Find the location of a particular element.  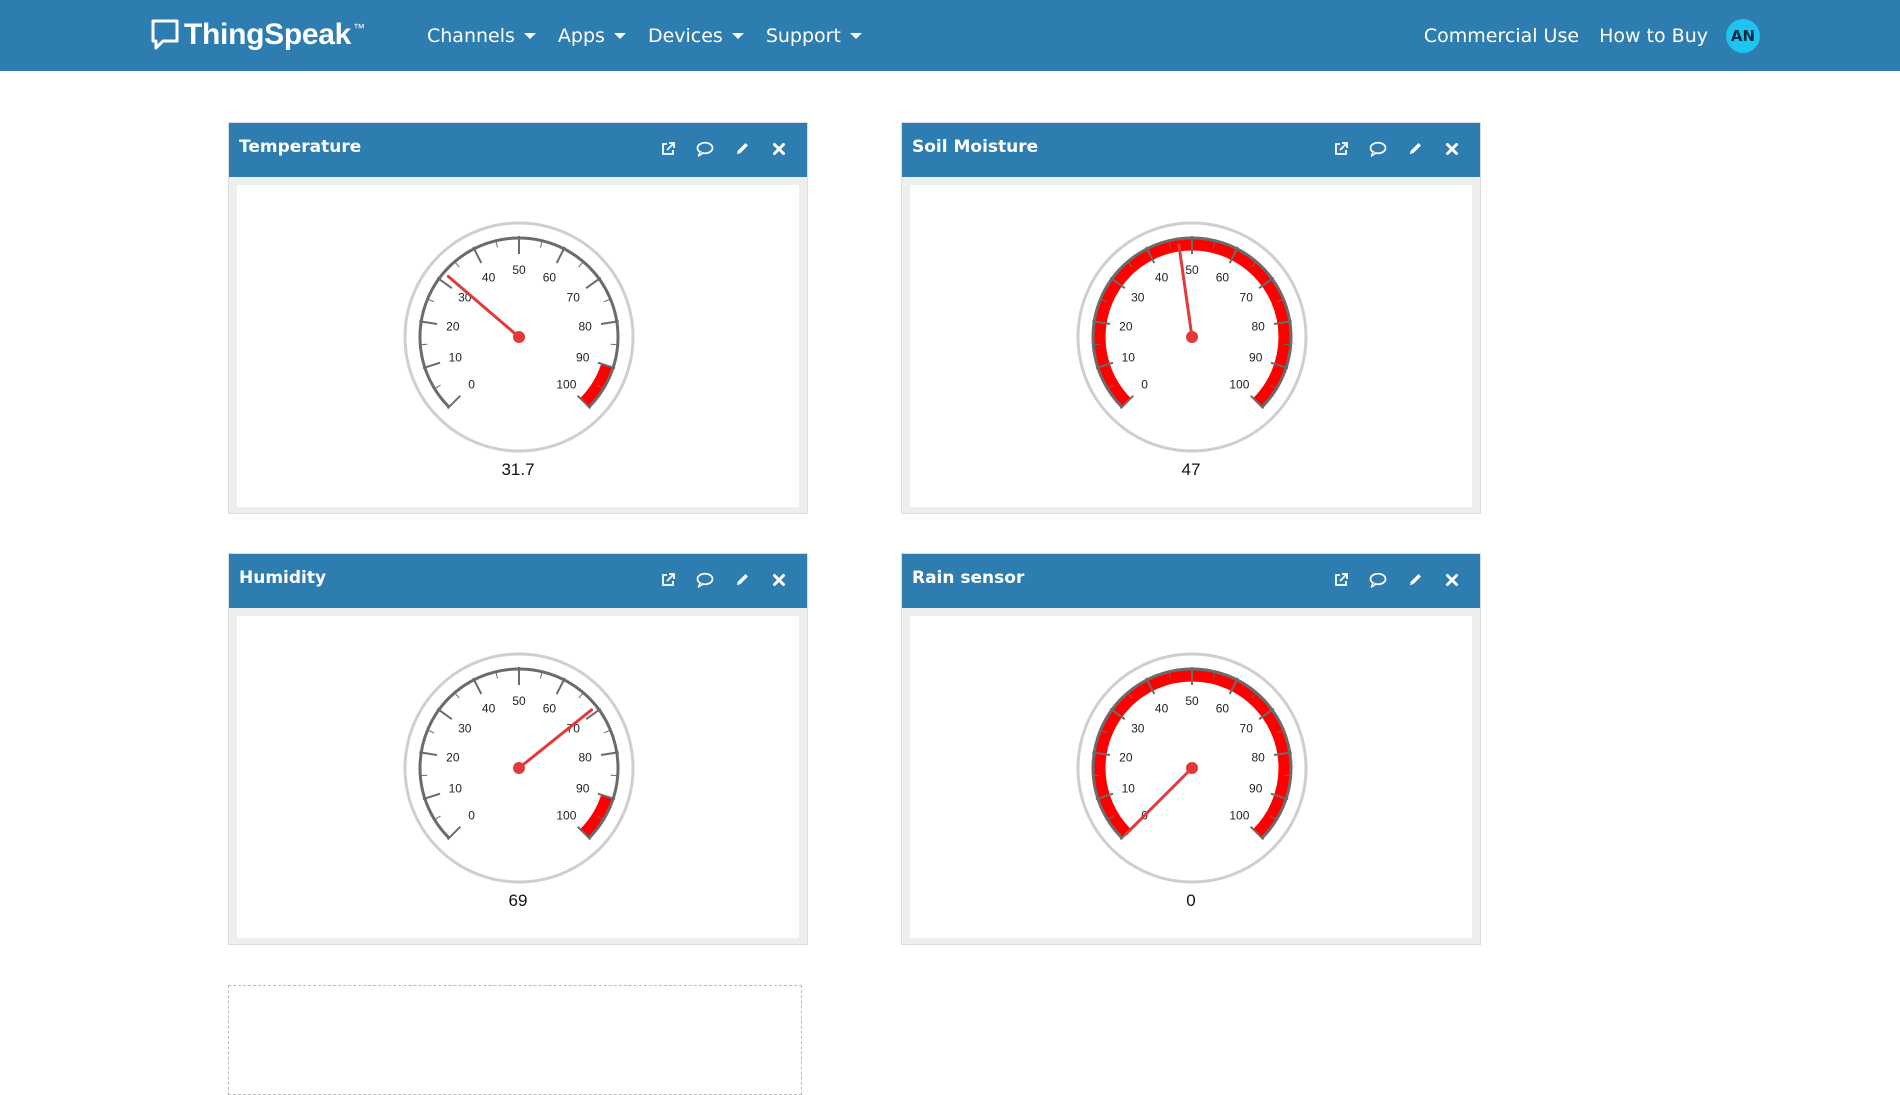

widget-rain-sensor: Rain sensor01020304050607080901000 is located at coordinates (1191, 749).